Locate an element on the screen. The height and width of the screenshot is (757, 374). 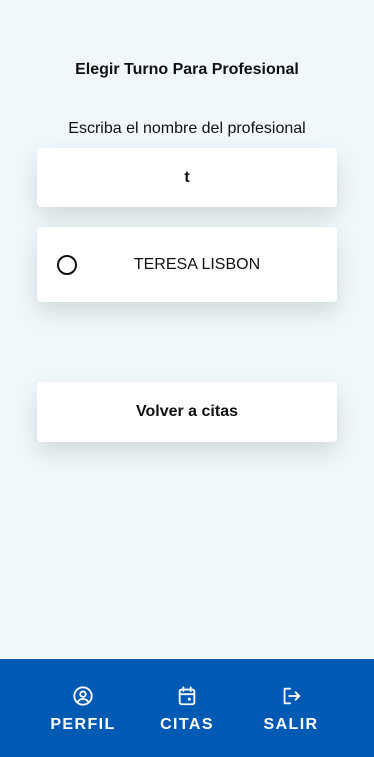
bottom-navigation: PERFIL CITAS SALIR is located at coordinates (187, 708).